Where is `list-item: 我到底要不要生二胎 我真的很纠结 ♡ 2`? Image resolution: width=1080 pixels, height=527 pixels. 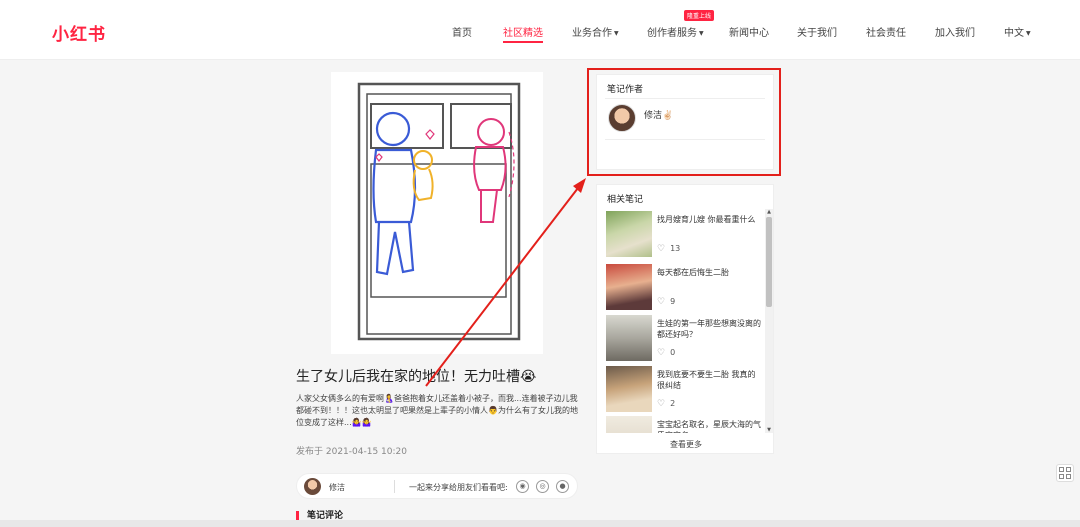
list-item: 我到底要不要生二胎 我真的很纠结 ♡ 2 is located at coordinates (684, 390).